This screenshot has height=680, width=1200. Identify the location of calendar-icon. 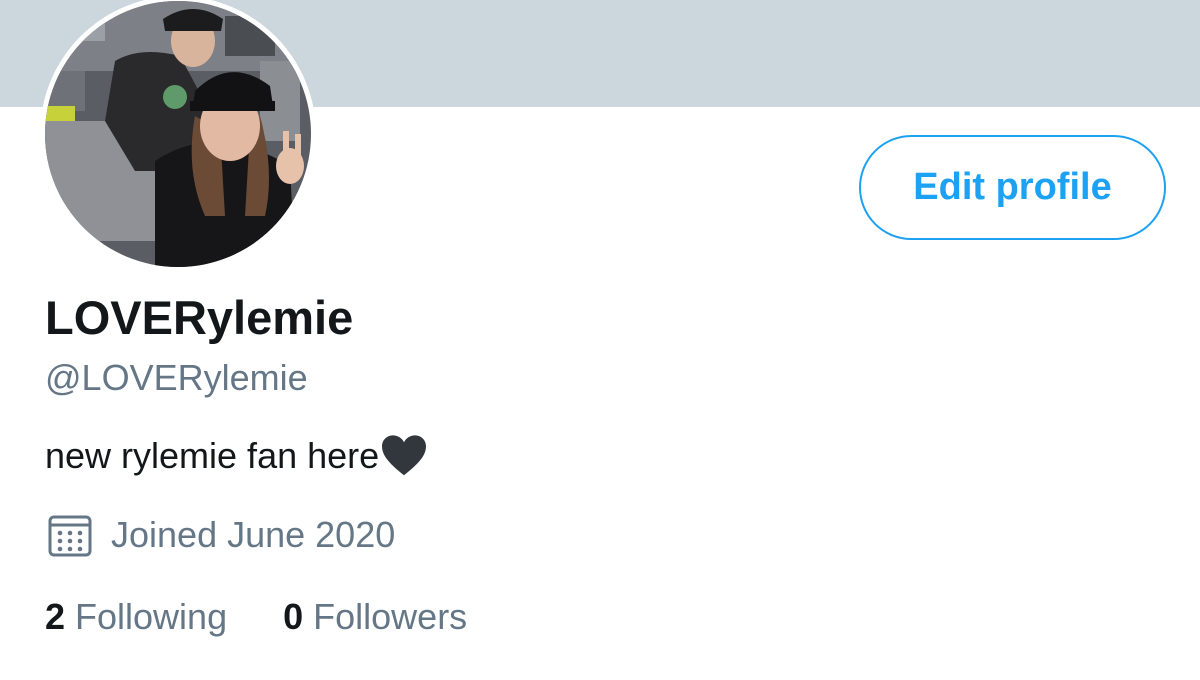
(70, 536).